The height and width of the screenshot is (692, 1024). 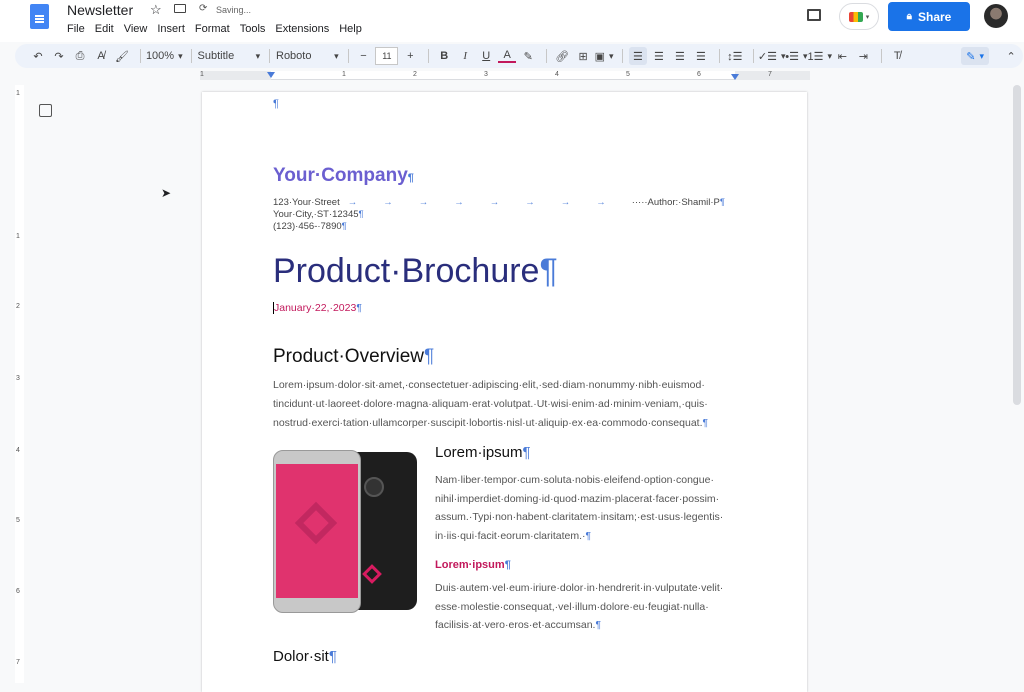 I want to click on editing-mode-button: ✎ ▾, so click(x=975, y=56).